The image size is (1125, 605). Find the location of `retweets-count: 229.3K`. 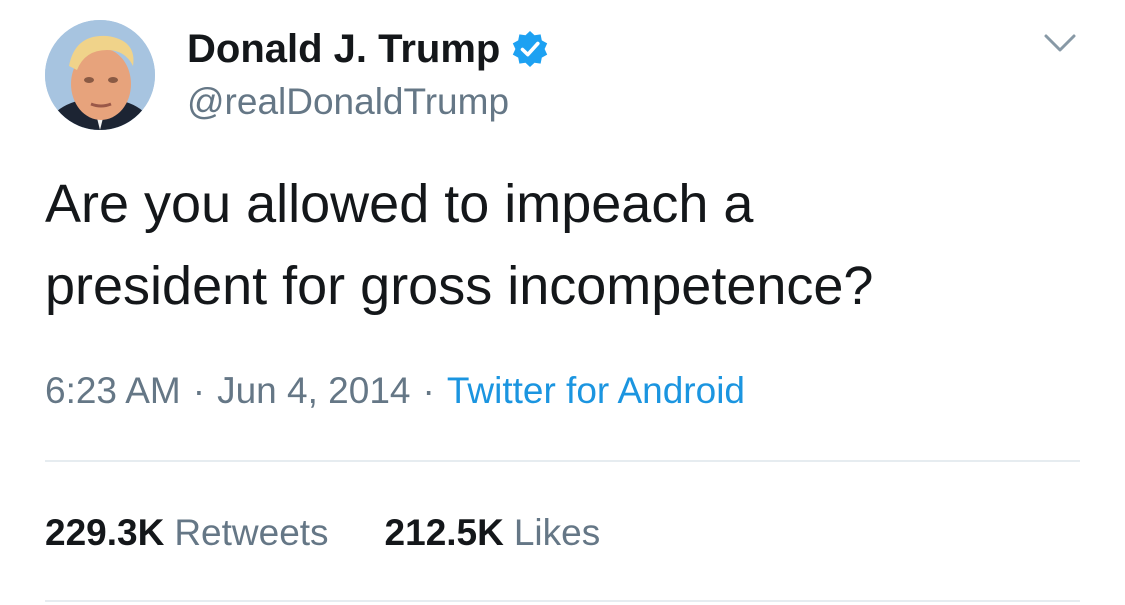

retweets-count: 229.3K is located at coordinates (105, 532).